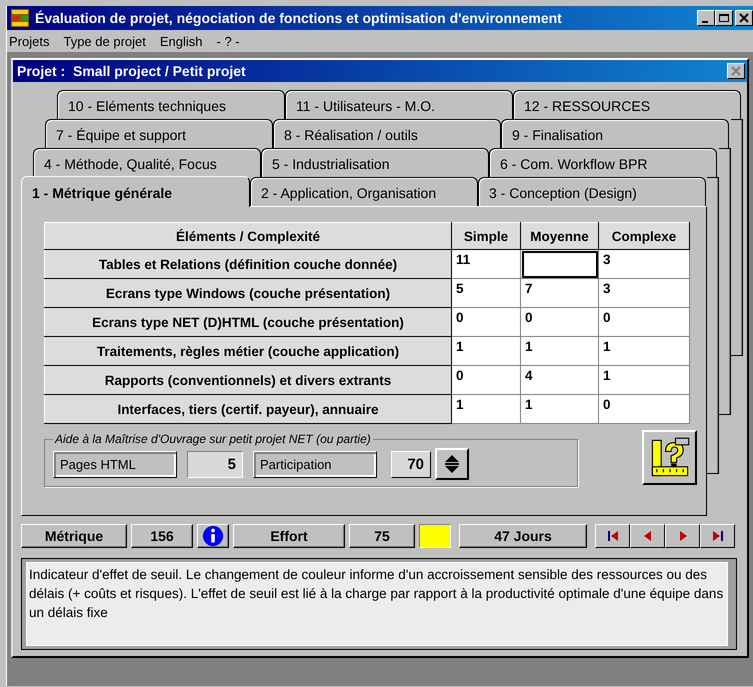  What do you see at coordinates (289, 536) in the screenshot?
I see `status-label: Effort` at bounding box center [289, 536].